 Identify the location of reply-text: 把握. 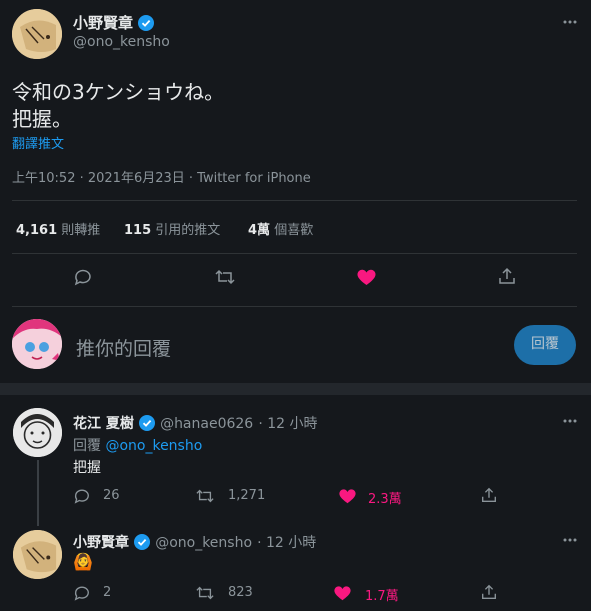
(87, 468).